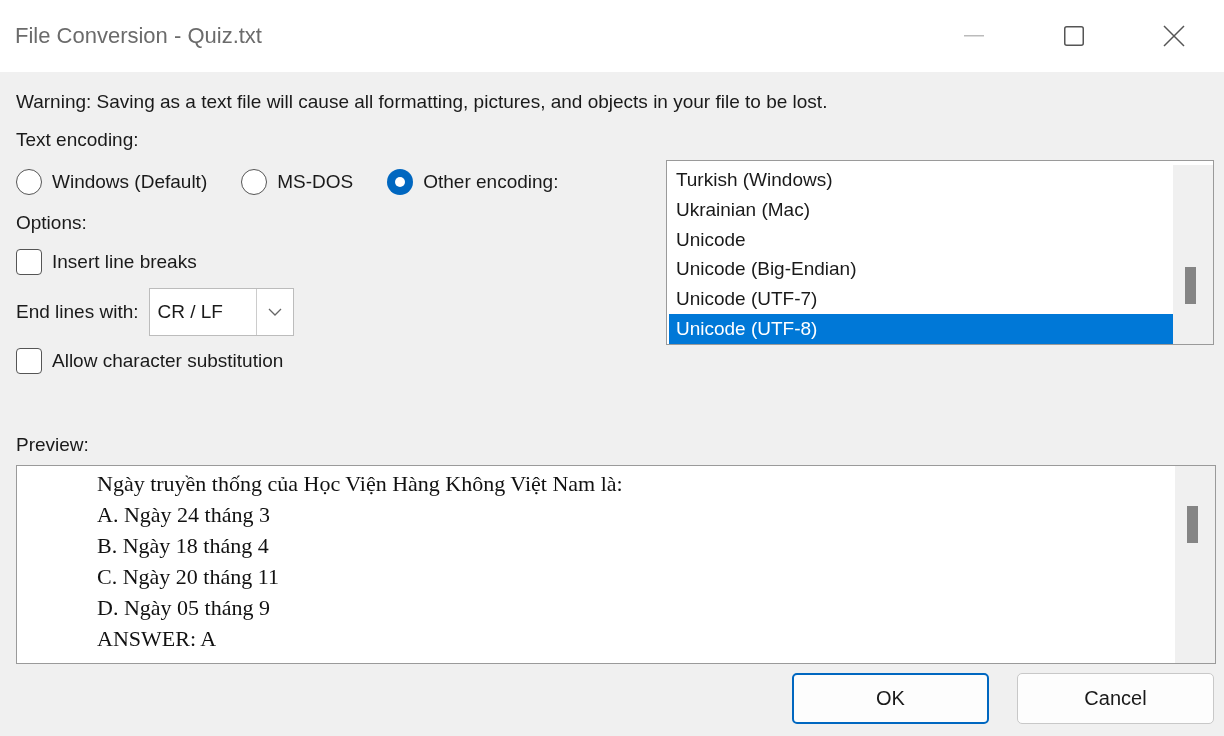 Image resolution: width=1224 pixels, height=736 pixels. What do you see at coordinates (422, 102) in the screenshot?
I see `warning-text: Warning: Saving as a text file will cause all formatting, pictures, and objects in your file to be lost.` at bounding box center [422, 102].